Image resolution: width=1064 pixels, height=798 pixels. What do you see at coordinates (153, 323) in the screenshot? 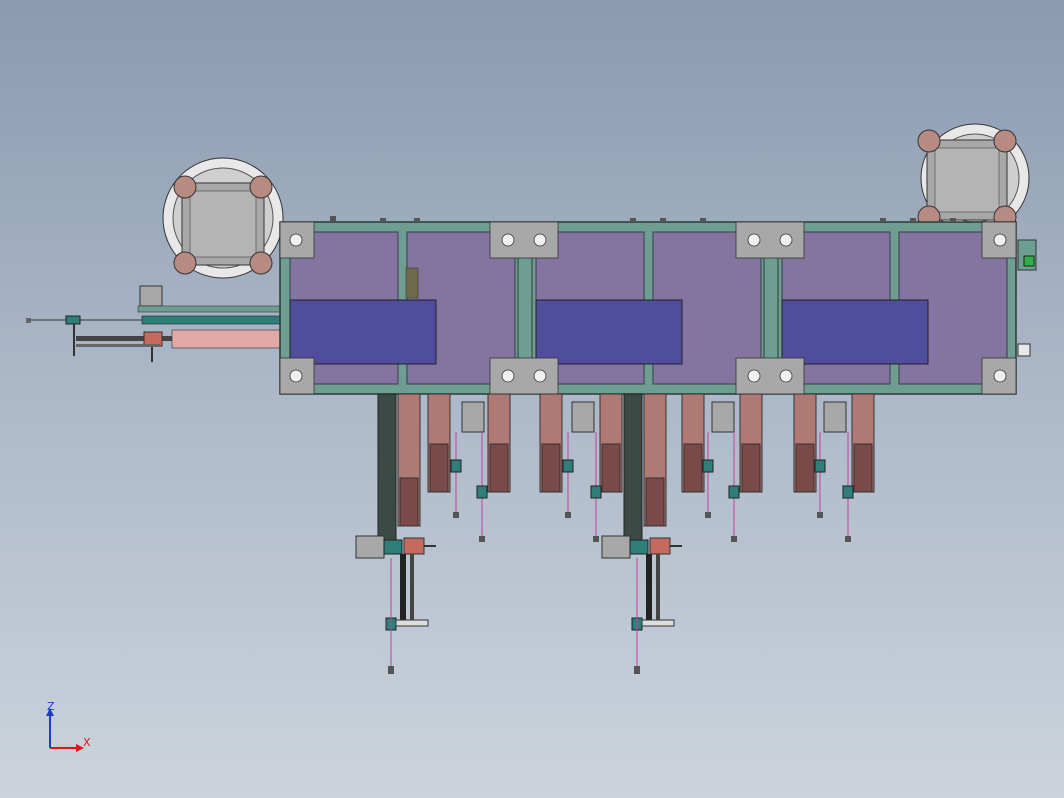
I see `left-feed-arm` at bounding box center [153, 323].